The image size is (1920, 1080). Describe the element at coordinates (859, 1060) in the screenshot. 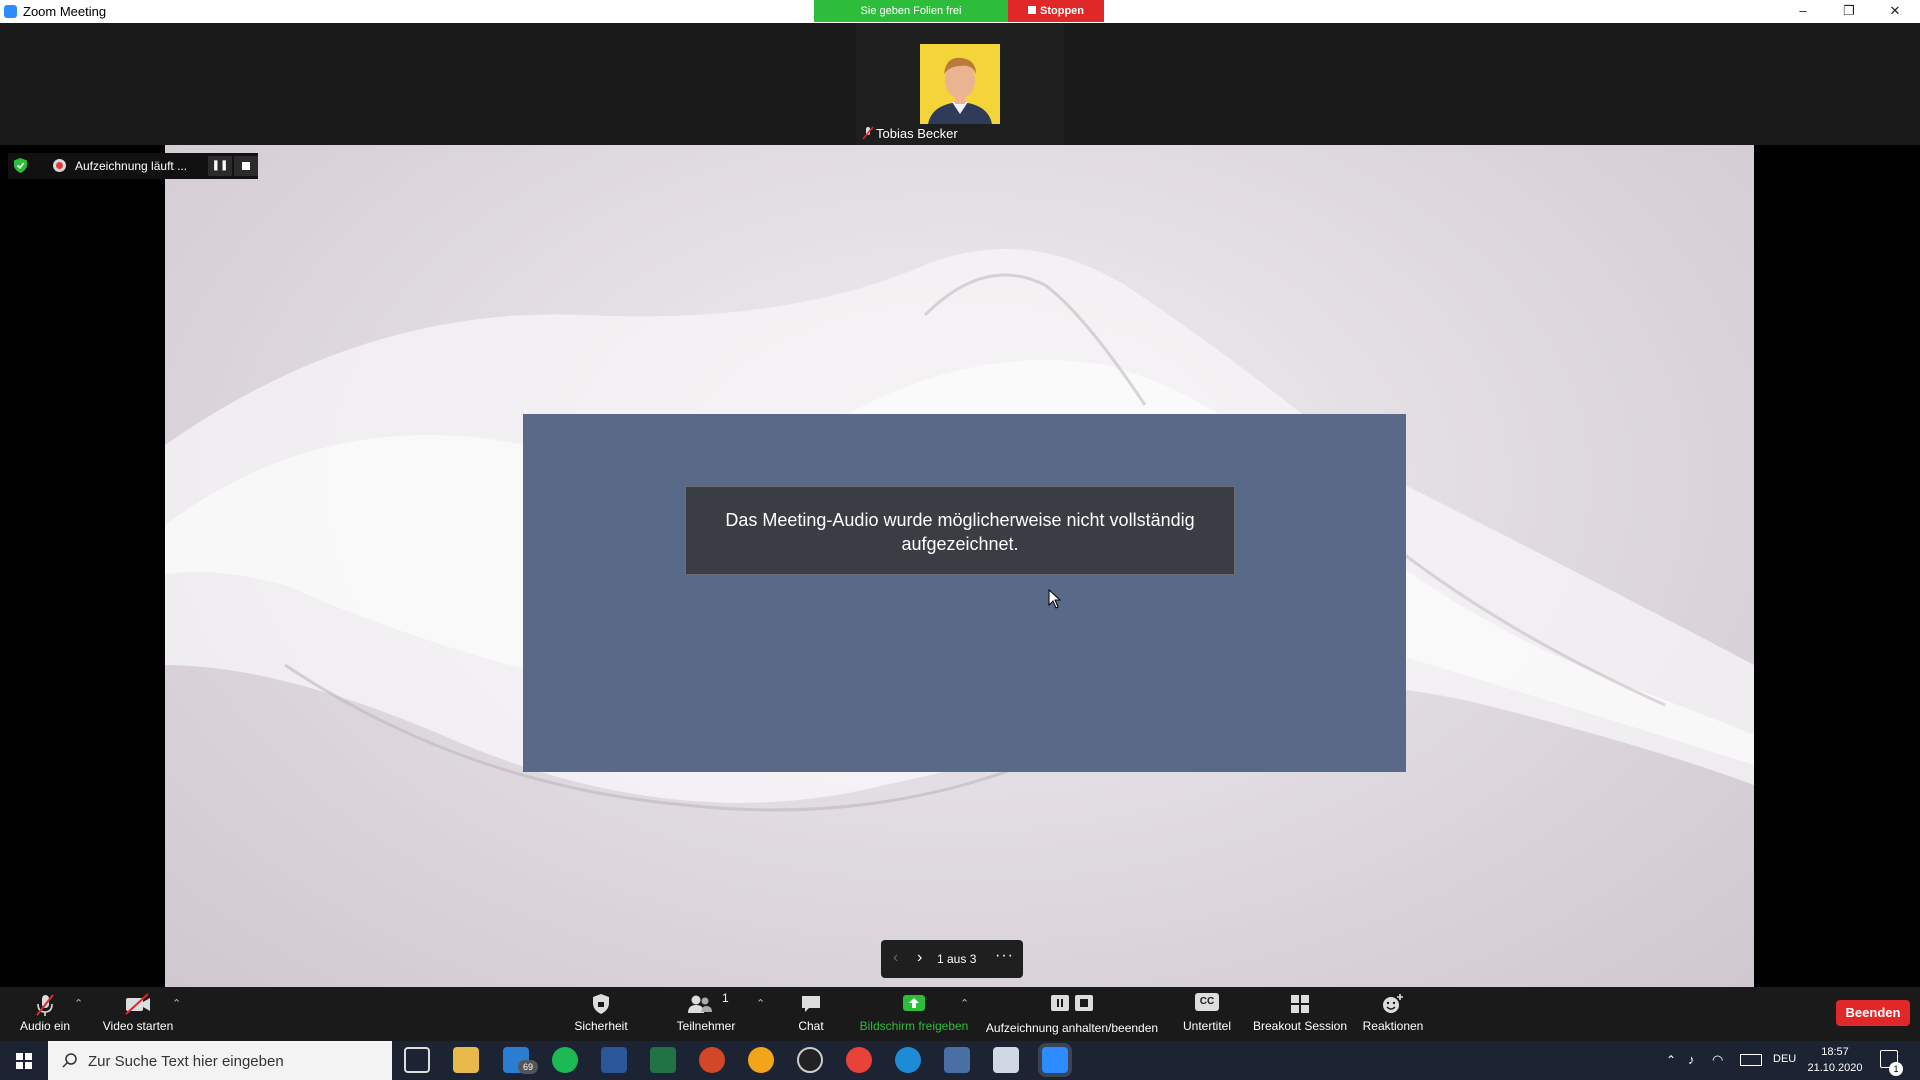

I see `chrome-icon` at that location.